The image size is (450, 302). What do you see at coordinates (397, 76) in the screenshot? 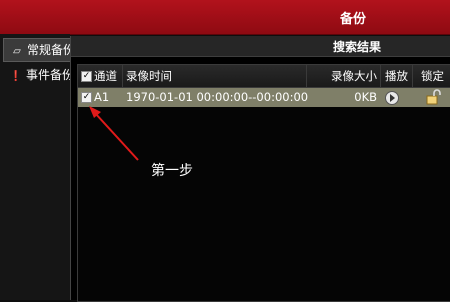
I see `column-header-play: 播放` at bounding box center [397, 76].